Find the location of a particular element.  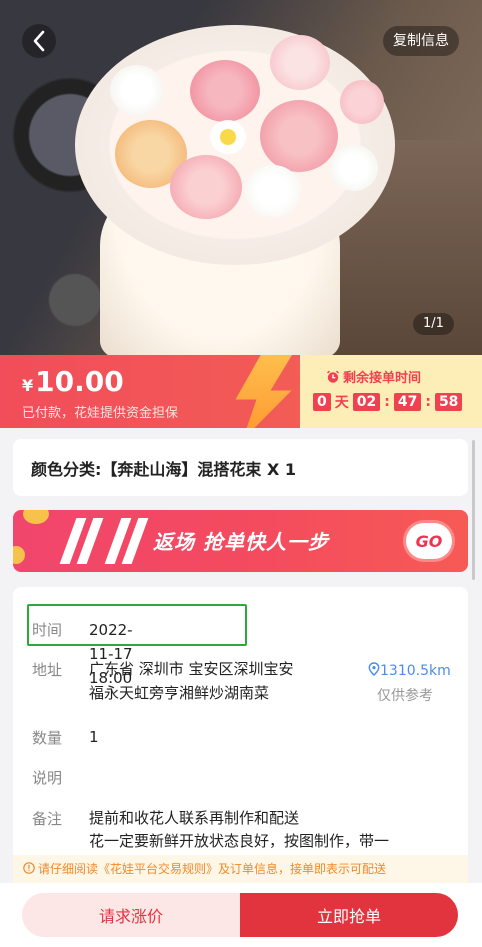

request-price-raise-button: 请求涨价 is located at coordinates (131, 915).